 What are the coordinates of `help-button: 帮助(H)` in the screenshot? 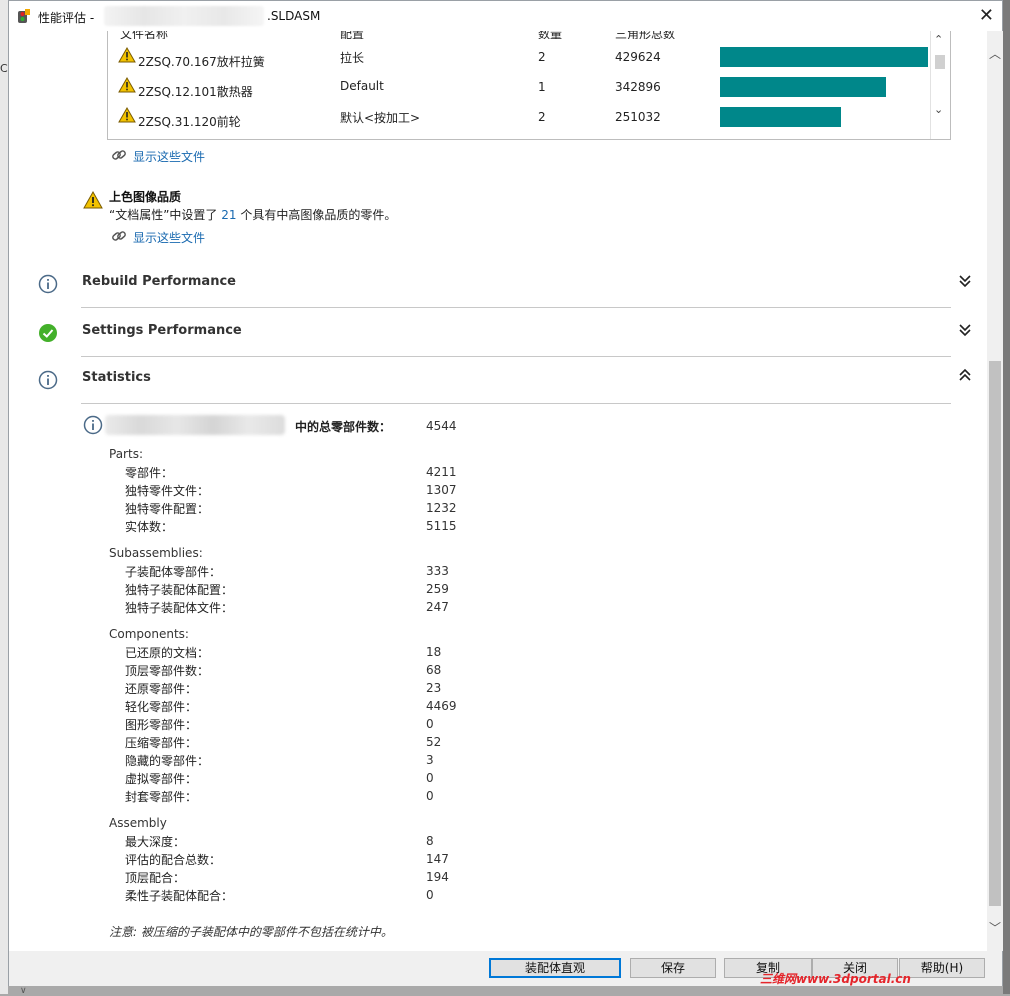 It's located at (942, 968).